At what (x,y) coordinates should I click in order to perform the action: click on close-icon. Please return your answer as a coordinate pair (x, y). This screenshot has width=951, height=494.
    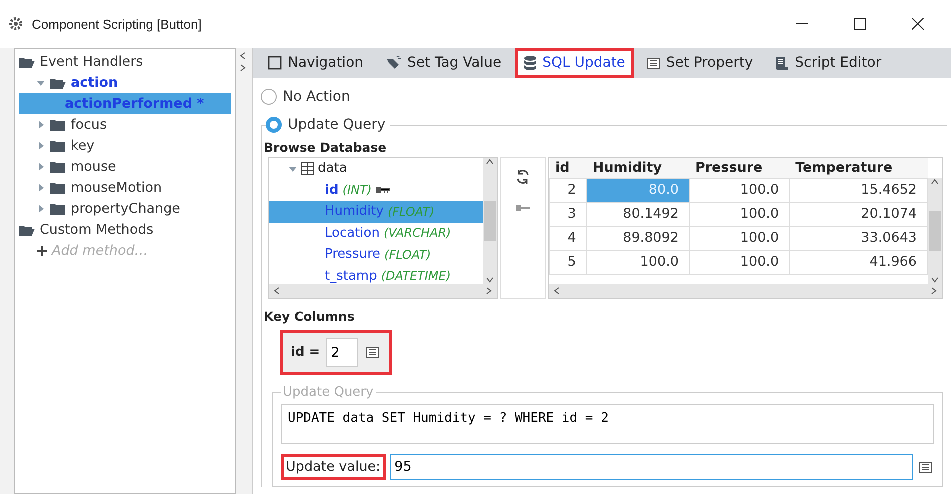
    Looking at the image, I should click on (918, 24).